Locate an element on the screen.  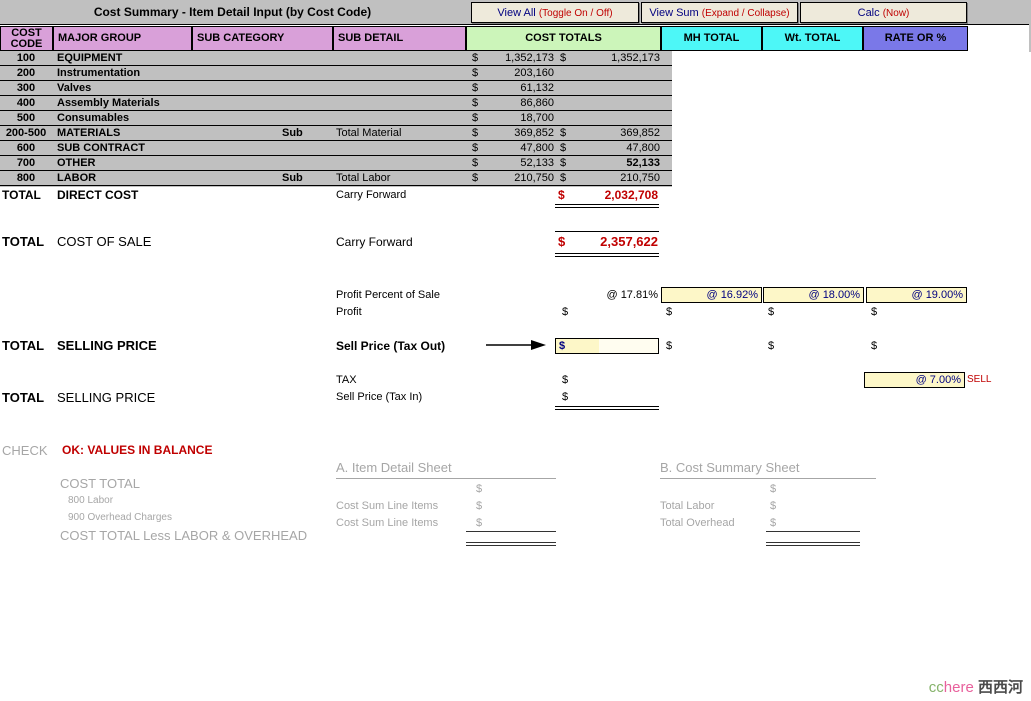
row-cost-total-value: 18,700 is located at coordinates (537, 118).